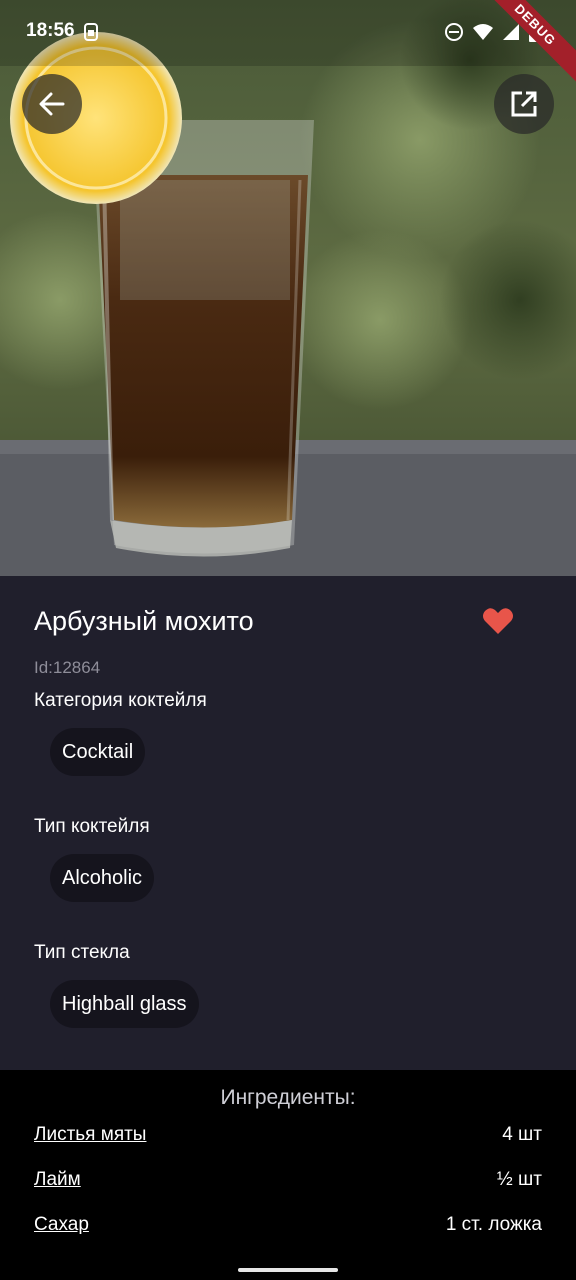  I want to click on open-external-button, so click(524, 104).